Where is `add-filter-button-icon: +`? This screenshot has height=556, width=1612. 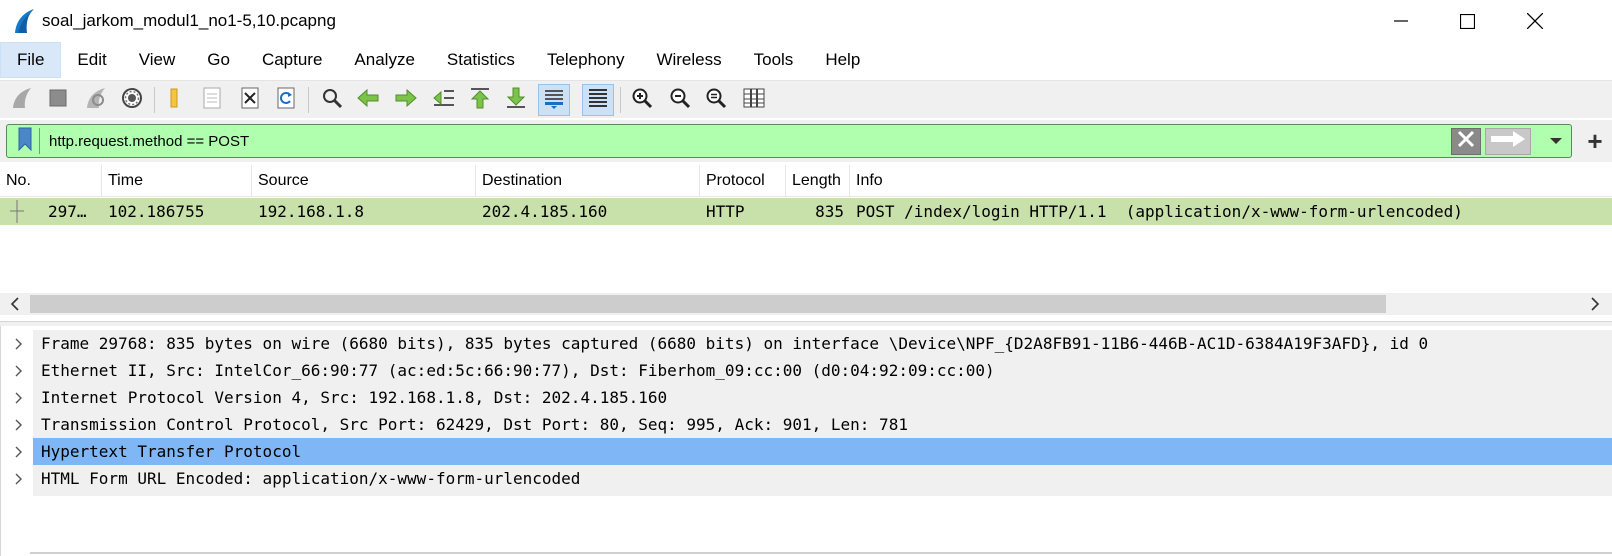
add-filter-button-icon: + is located at coordinates (1595, 141).